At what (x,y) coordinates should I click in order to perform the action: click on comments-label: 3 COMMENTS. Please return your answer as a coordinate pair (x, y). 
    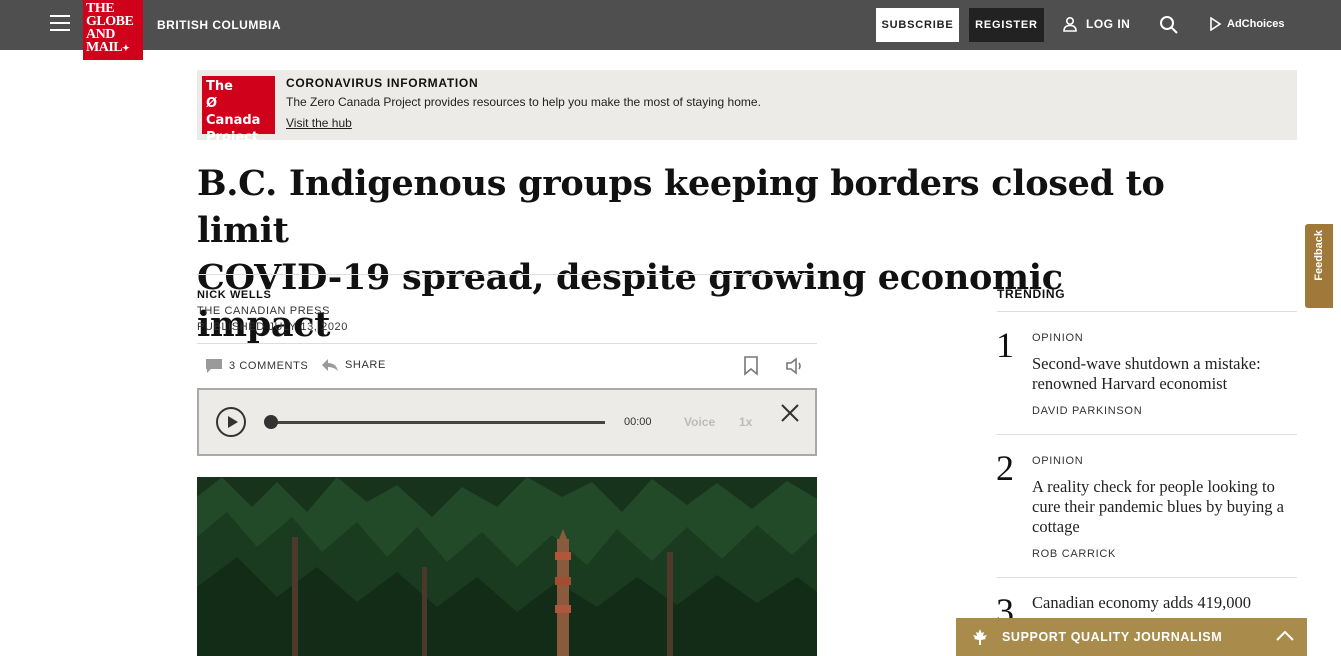
    Looking at the image, I should click on (269, 366).